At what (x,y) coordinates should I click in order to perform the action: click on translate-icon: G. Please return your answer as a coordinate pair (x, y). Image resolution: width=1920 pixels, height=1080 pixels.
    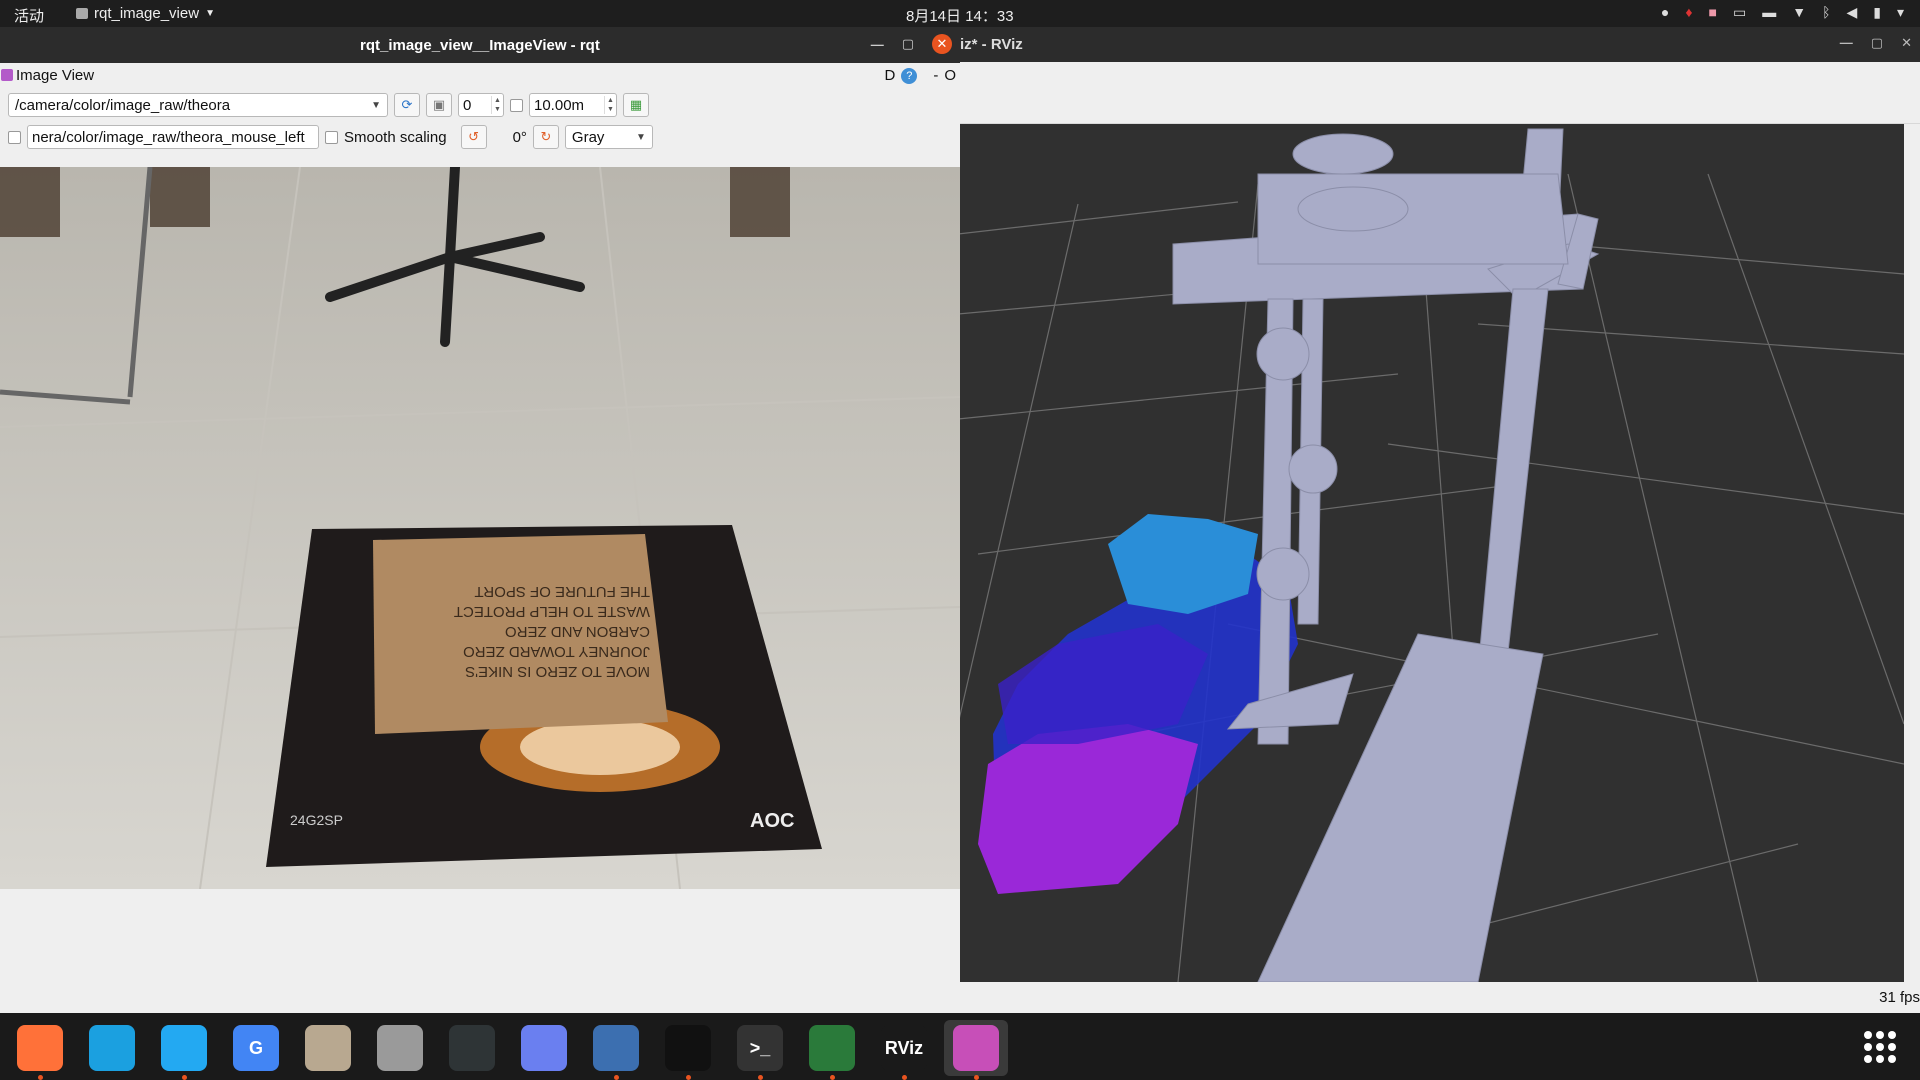
    Looking at the image, I should click on (256, 1048).